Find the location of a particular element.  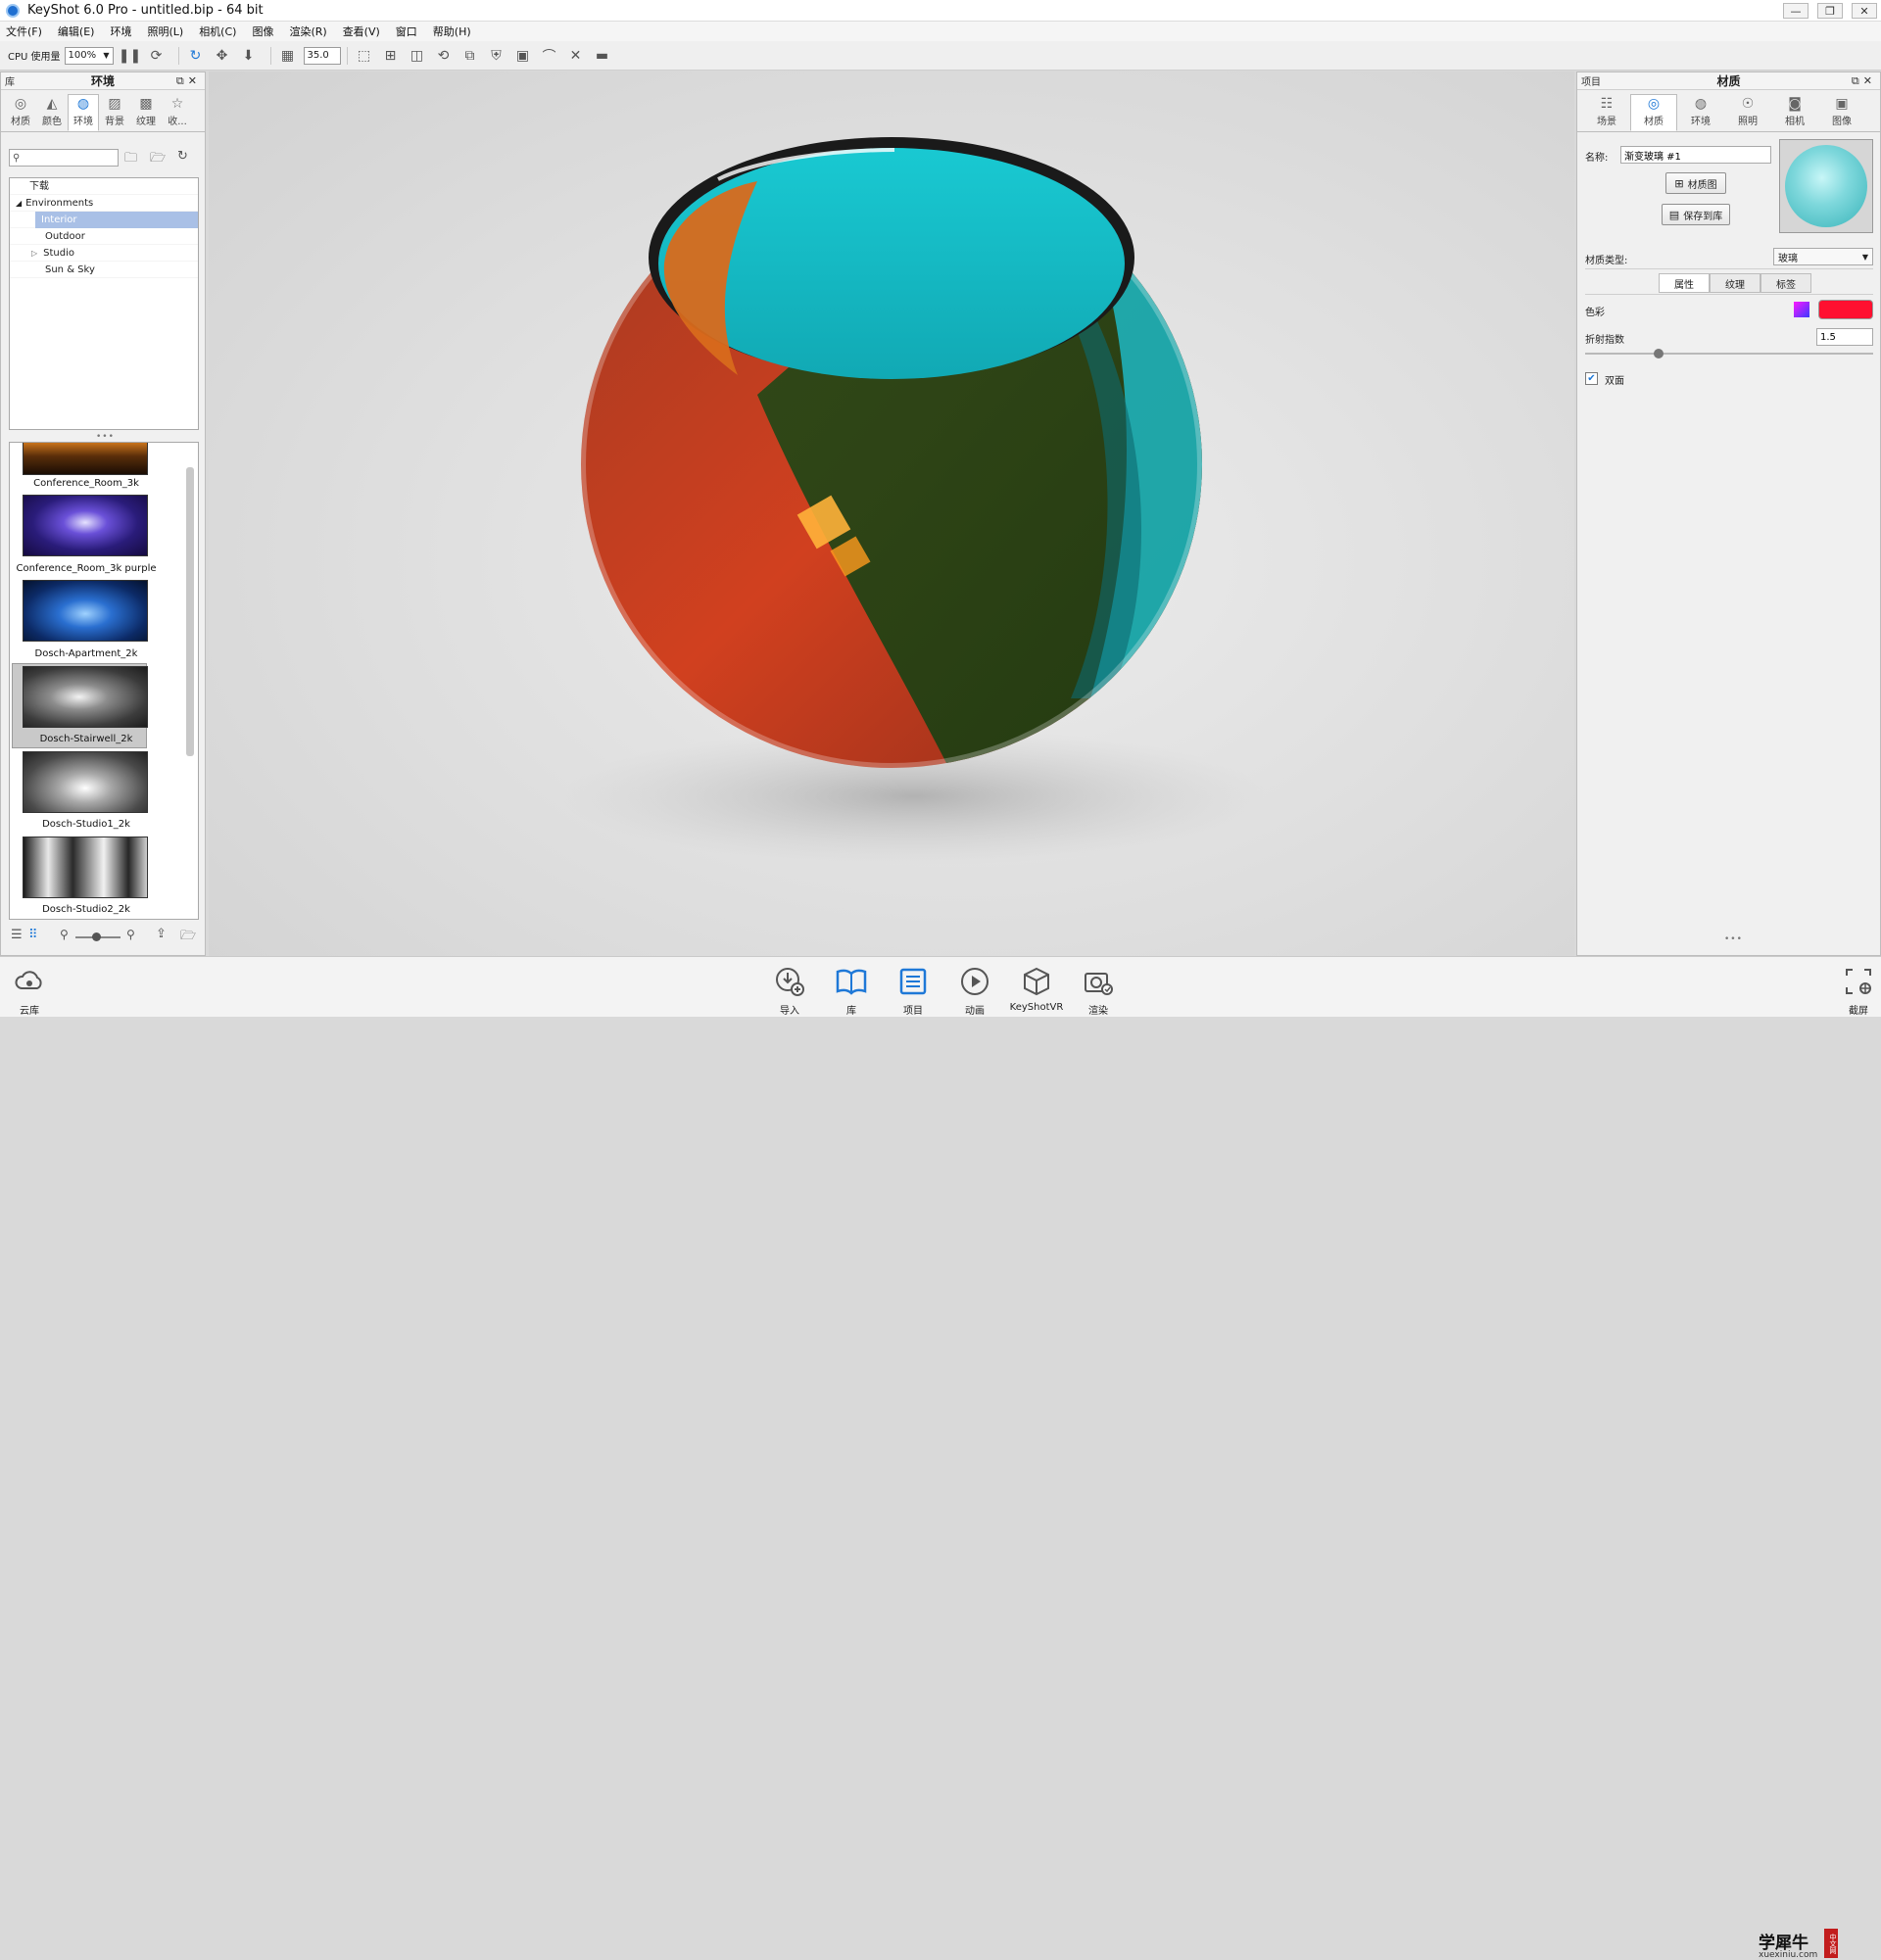

reset-camera-icon: ⟲ is located at coordinates (444, 56).